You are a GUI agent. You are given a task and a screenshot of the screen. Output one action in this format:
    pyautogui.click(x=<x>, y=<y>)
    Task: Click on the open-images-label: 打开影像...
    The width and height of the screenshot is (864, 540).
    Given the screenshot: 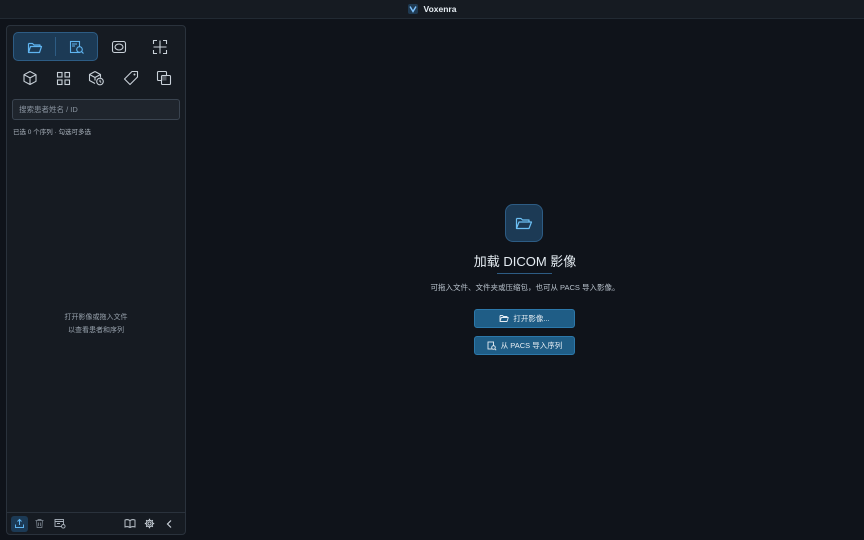 What is the action you would take?
    pyautogui.click(x=531, y=318)
    